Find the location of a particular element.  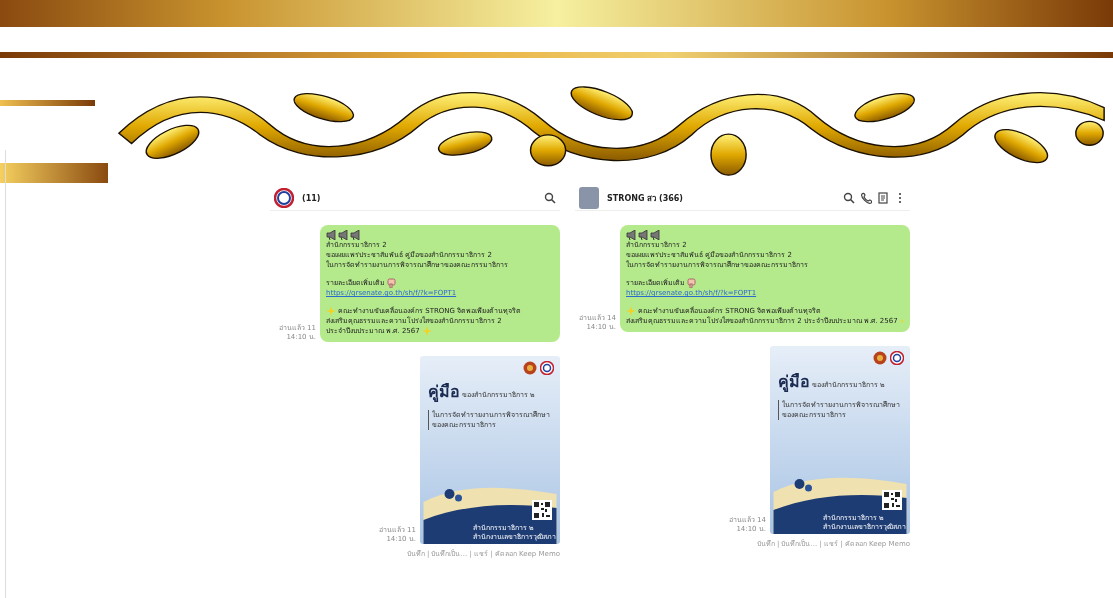

chat-title: STRONG สว (366) is located at coordinates (646, 198).